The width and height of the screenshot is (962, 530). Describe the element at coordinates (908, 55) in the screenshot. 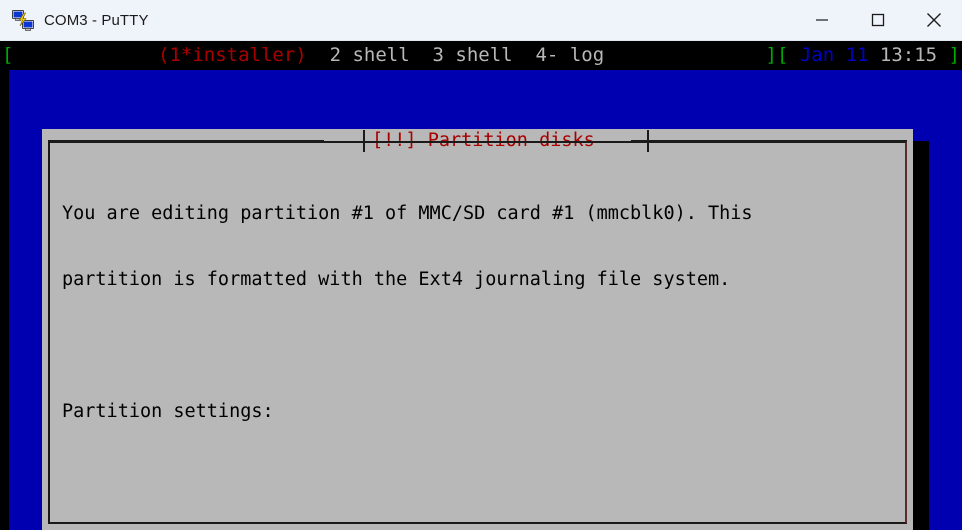

I see `status-clock-time: 13:15` at that location.